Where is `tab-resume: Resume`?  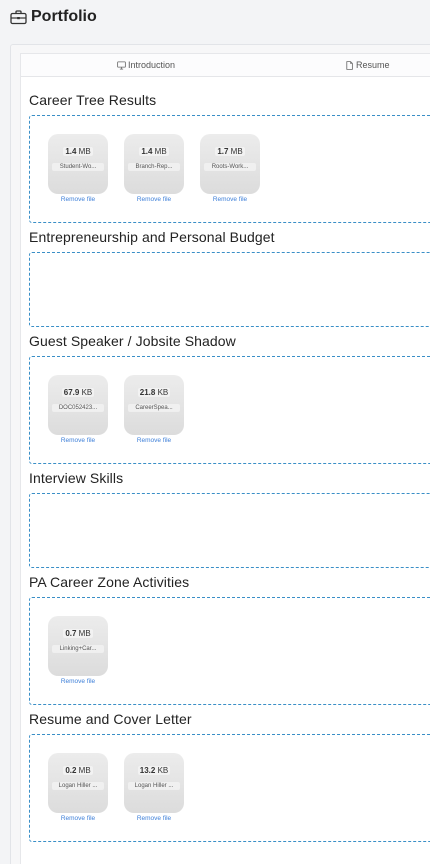
tab-resume: Resume is located at coordinates (367, 65).